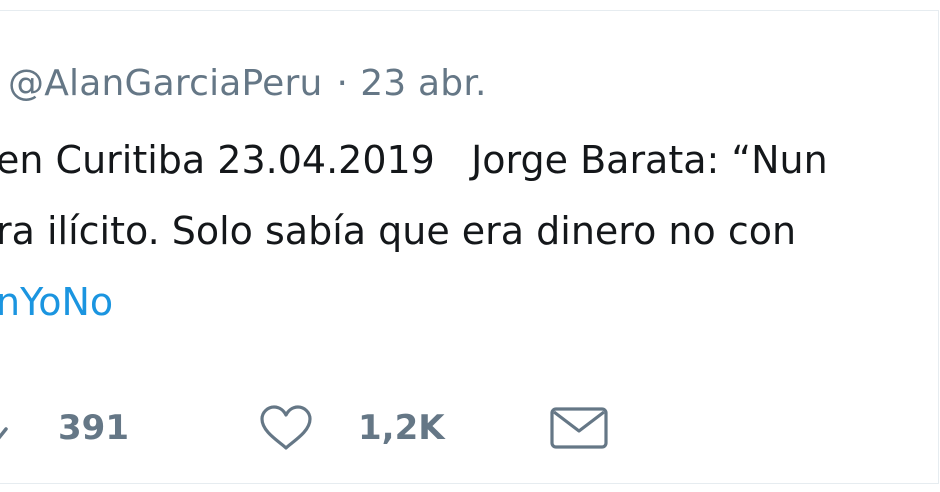 This screenshot has height=492, width=940. Describe the element at coordinates (56, 302) in the screenshot. I see `hashtag-link: nYoNo` at that location.